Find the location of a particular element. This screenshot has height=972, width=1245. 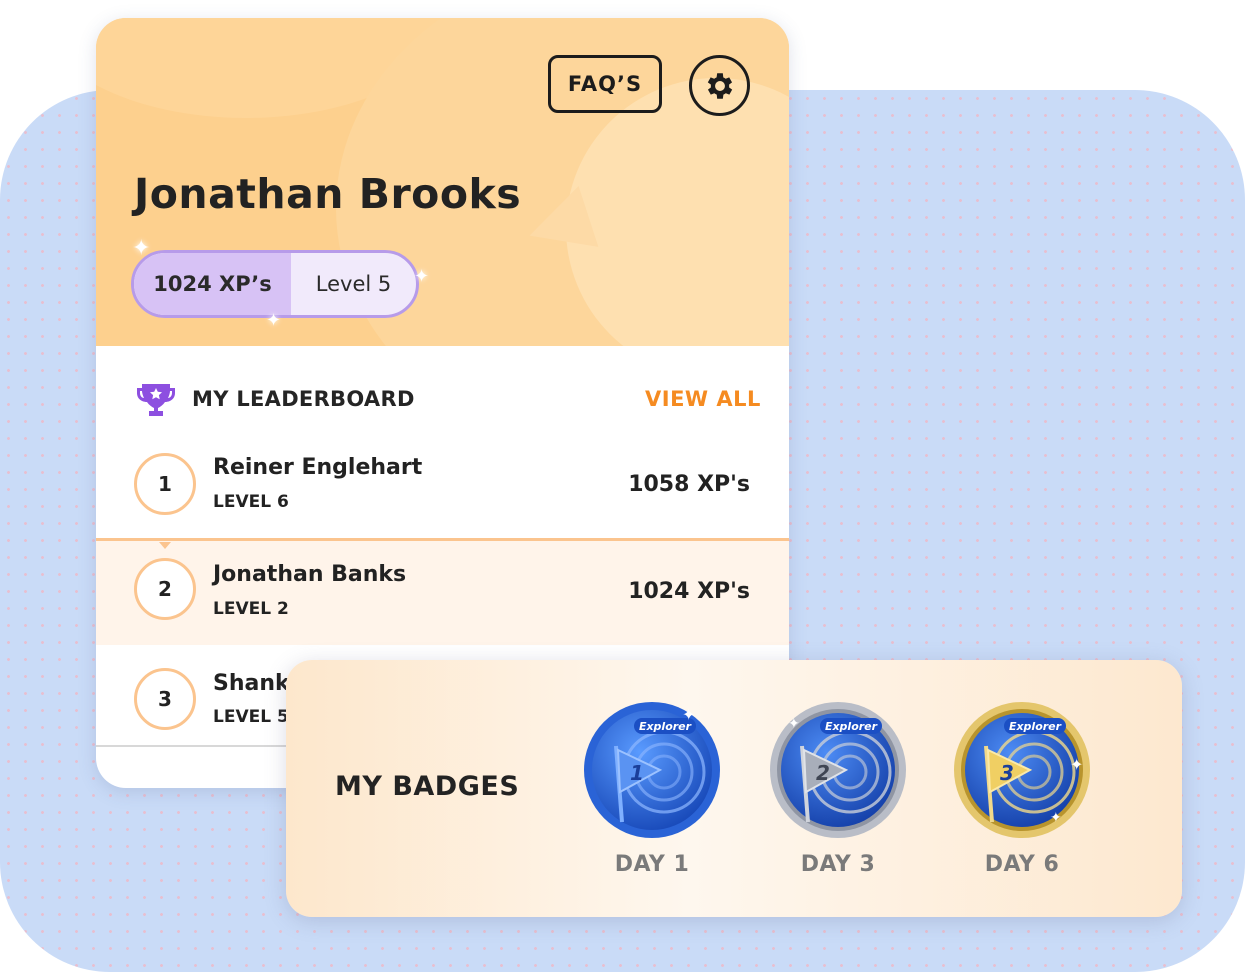

trophy-icon is located at coordinates (156, 400).